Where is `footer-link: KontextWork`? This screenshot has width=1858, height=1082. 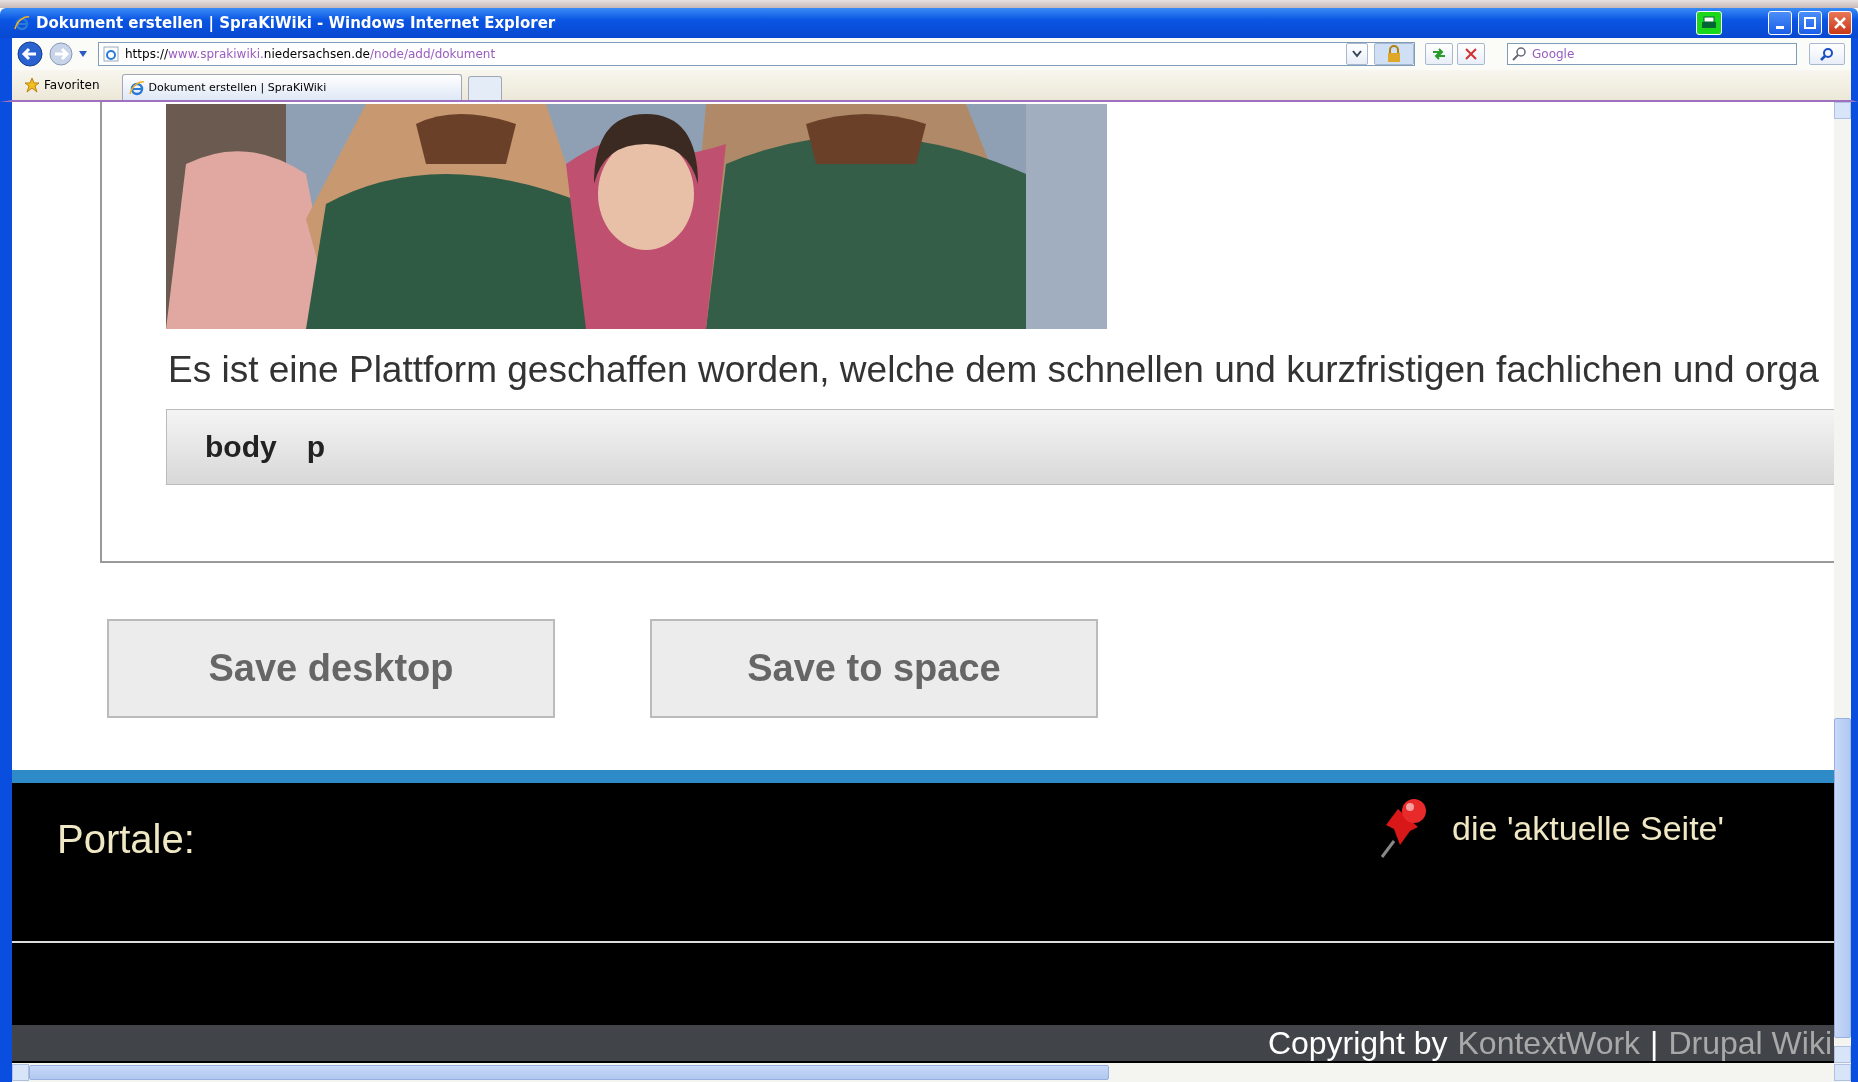 footer-link: KontextWork is located at coordinates (1549, 1043).